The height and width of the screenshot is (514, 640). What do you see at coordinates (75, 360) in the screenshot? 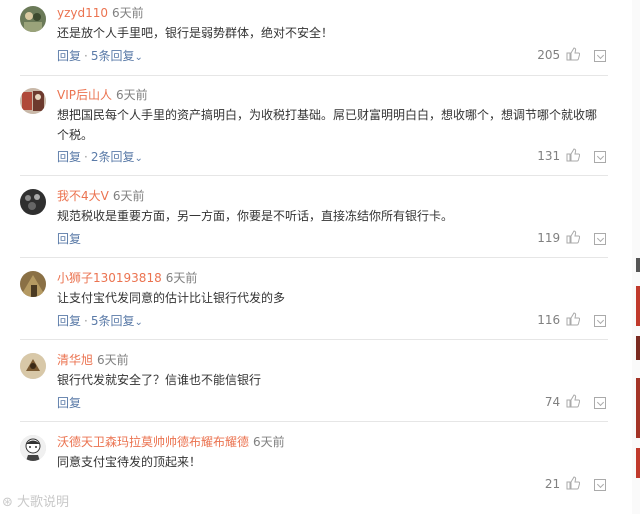
I see `username-link: 清华旭` at bounding box center [75, 360].